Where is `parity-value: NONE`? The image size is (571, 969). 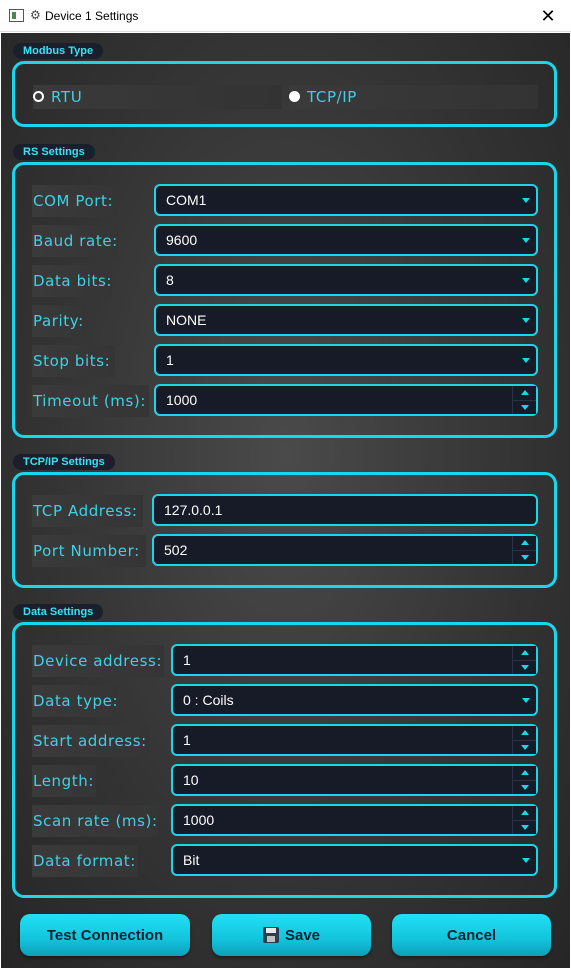
parity-value: NONE is located at coordinates (186, 320).